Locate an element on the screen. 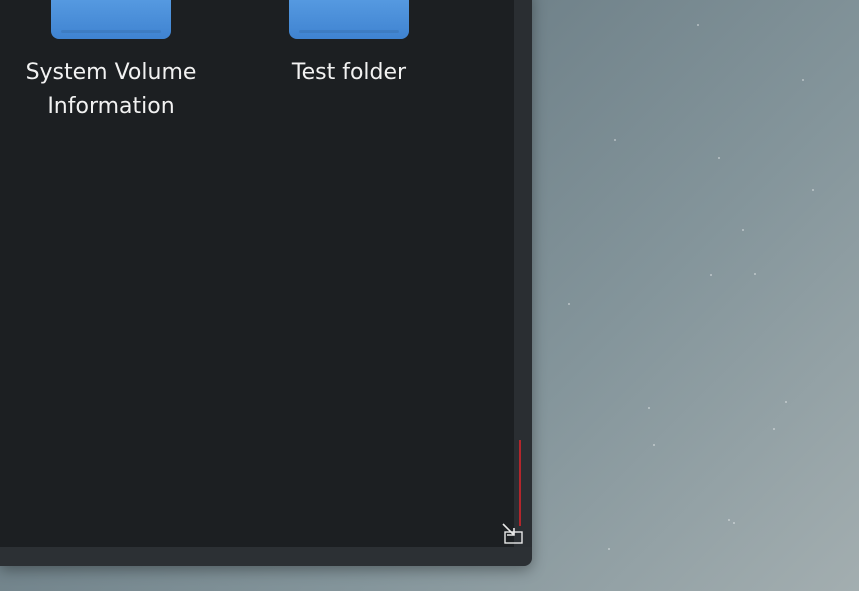  vertical-scrollbar is located at coordinates (523, 273).